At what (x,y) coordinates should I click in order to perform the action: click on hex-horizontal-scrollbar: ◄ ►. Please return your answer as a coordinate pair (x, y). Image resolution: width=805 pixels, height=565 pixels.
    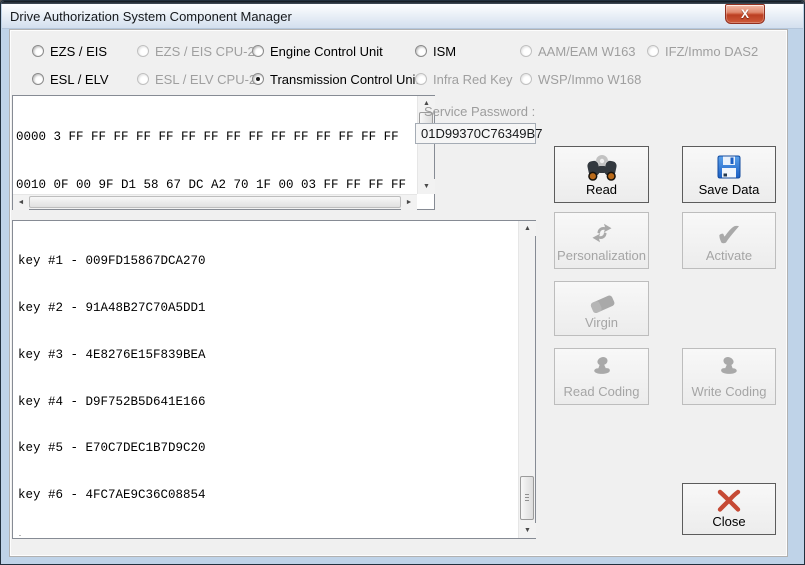
    Looking at the image, I should click on (215, 202).